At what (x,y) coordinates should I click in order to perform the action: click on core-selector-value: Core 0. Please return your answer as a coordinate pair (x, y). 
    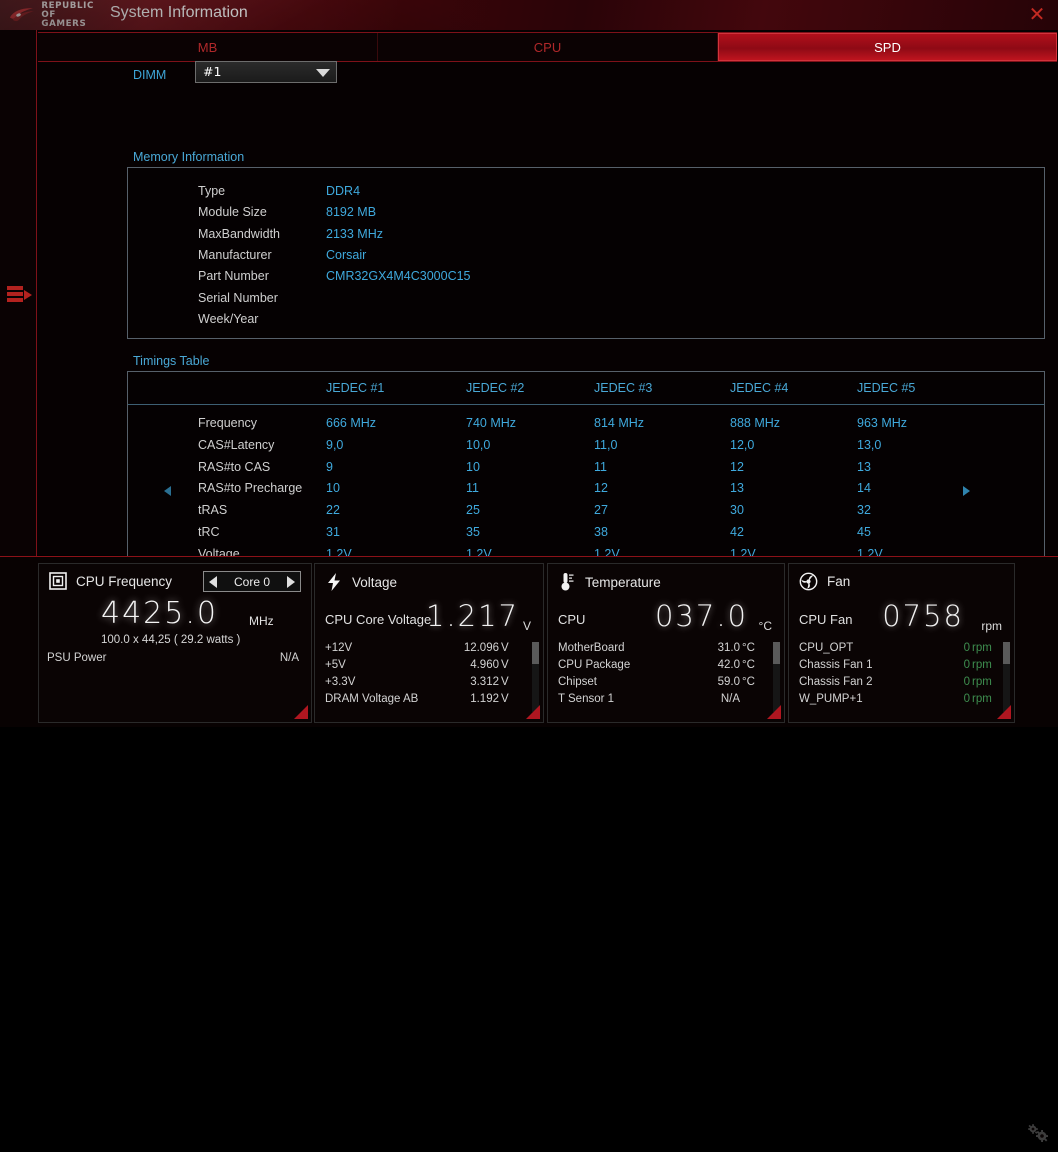
    Looking at the image, I should click on (252, 581).